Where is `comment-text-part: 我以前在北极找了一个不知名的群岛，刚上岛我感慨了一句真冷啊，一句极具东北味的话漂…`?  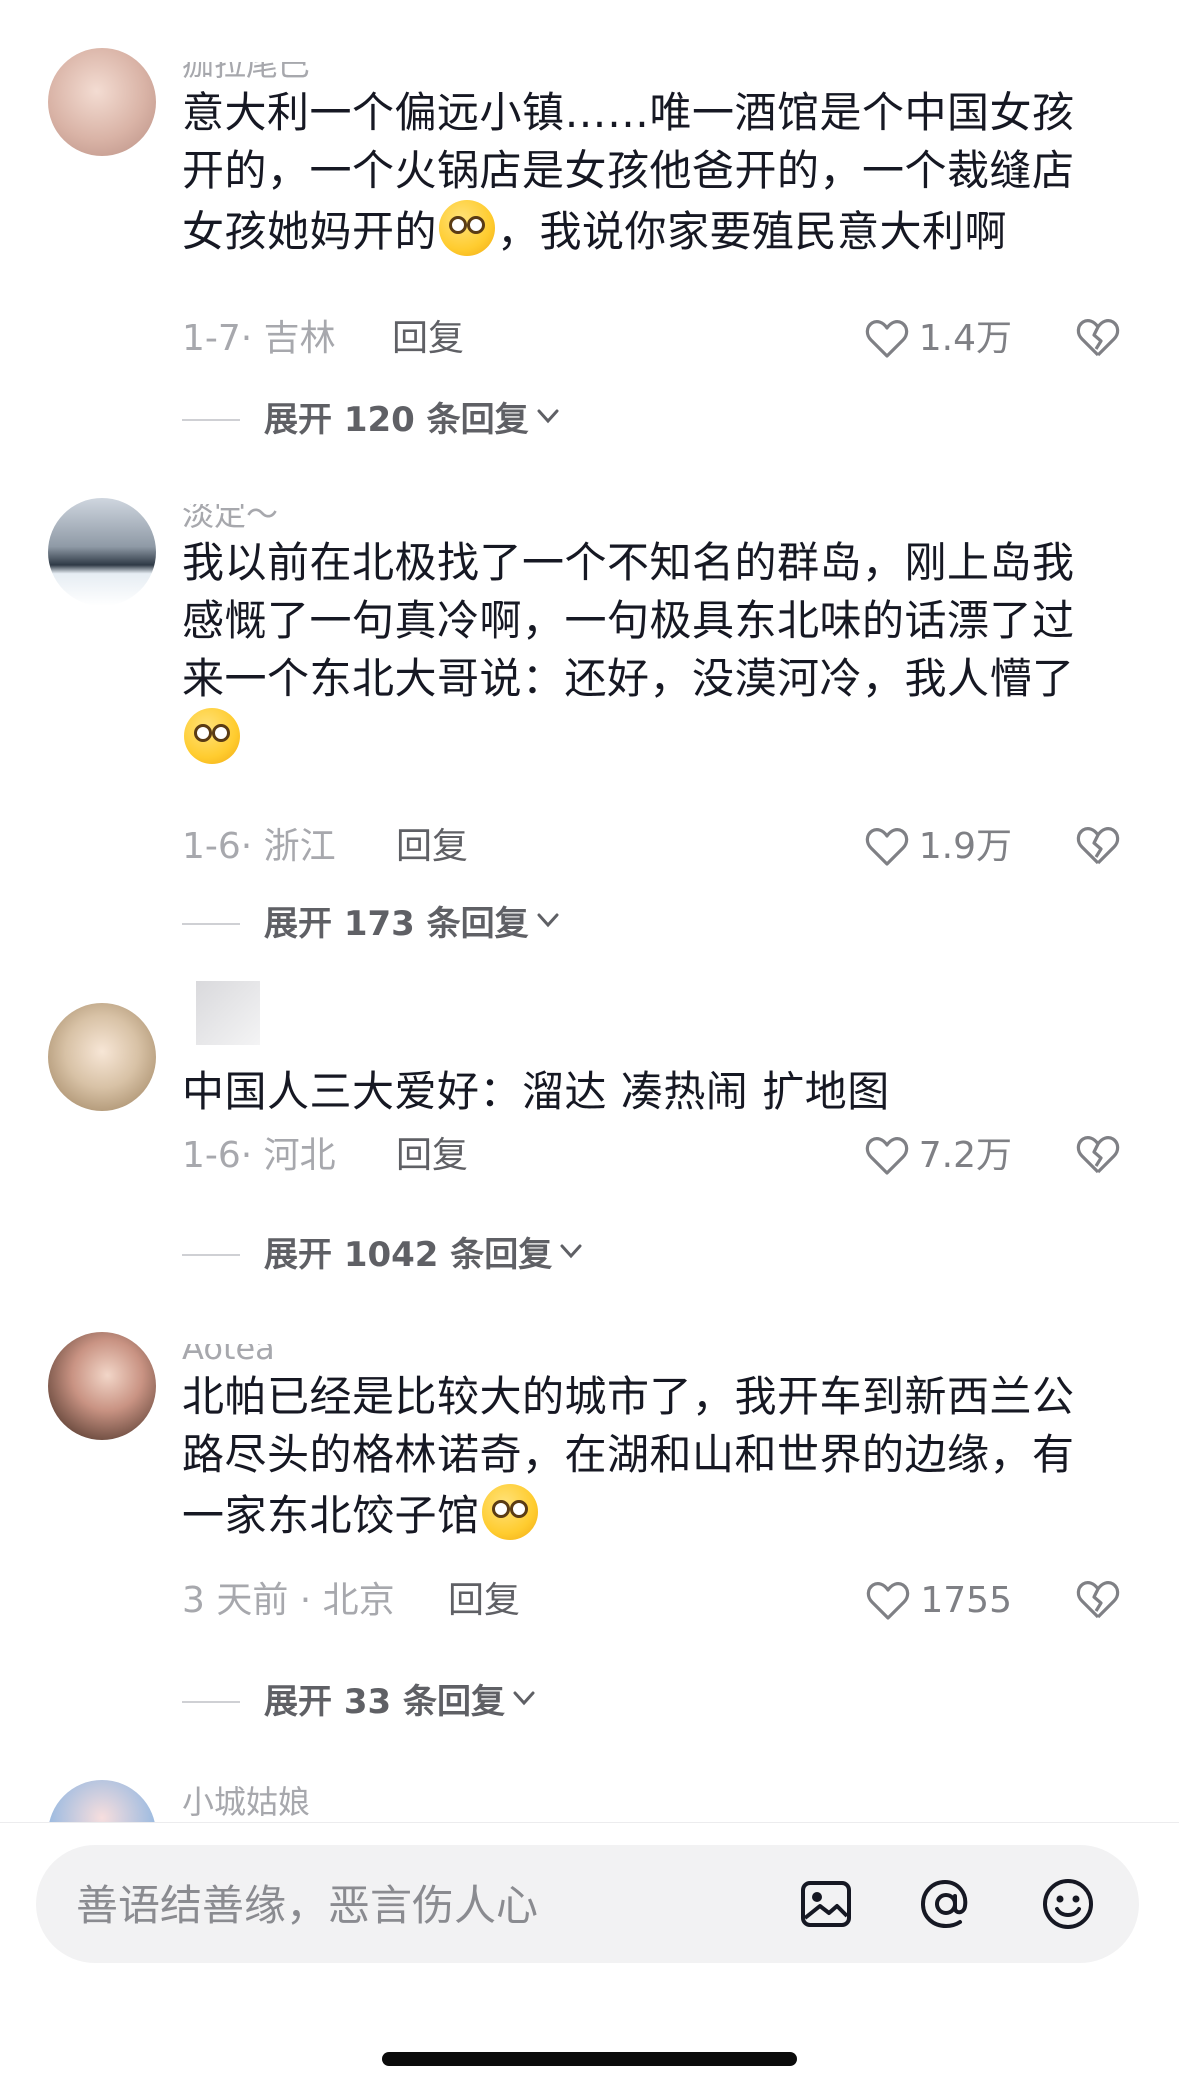 comment-text-part: 我以前在北极找了一个不知名的群岛，刚上岛我感慨了一句真冷啊，一句极具东北味的话漂… is located at coordinates (628, 620).